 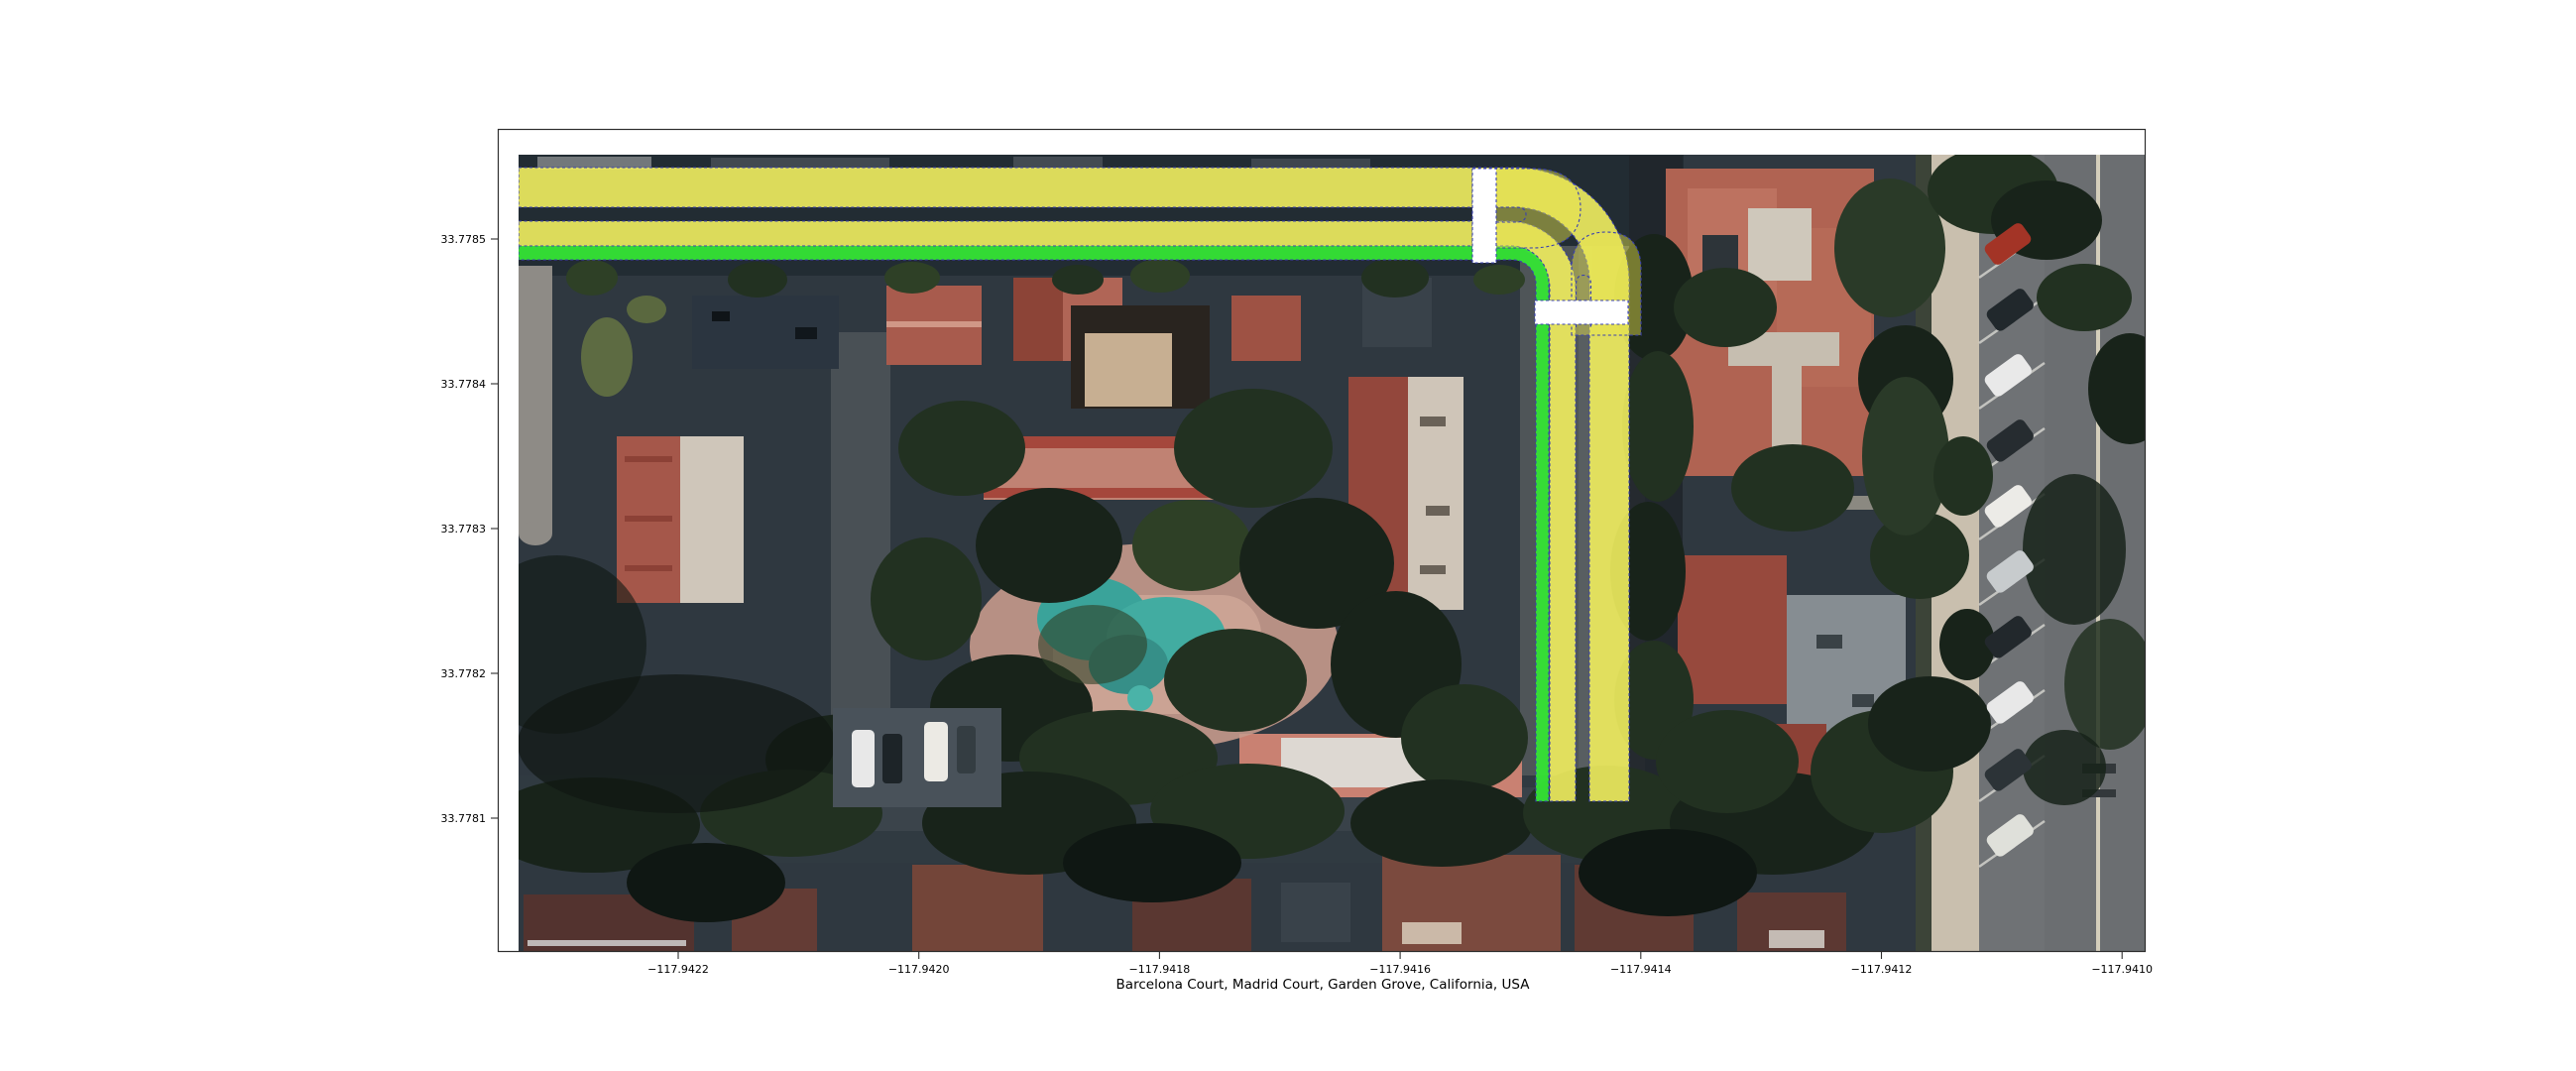 I want to click on y-tick-labels: 33.7785 33.7784 33.7783 33.7782 33.7781, so click(x=464, y=529).